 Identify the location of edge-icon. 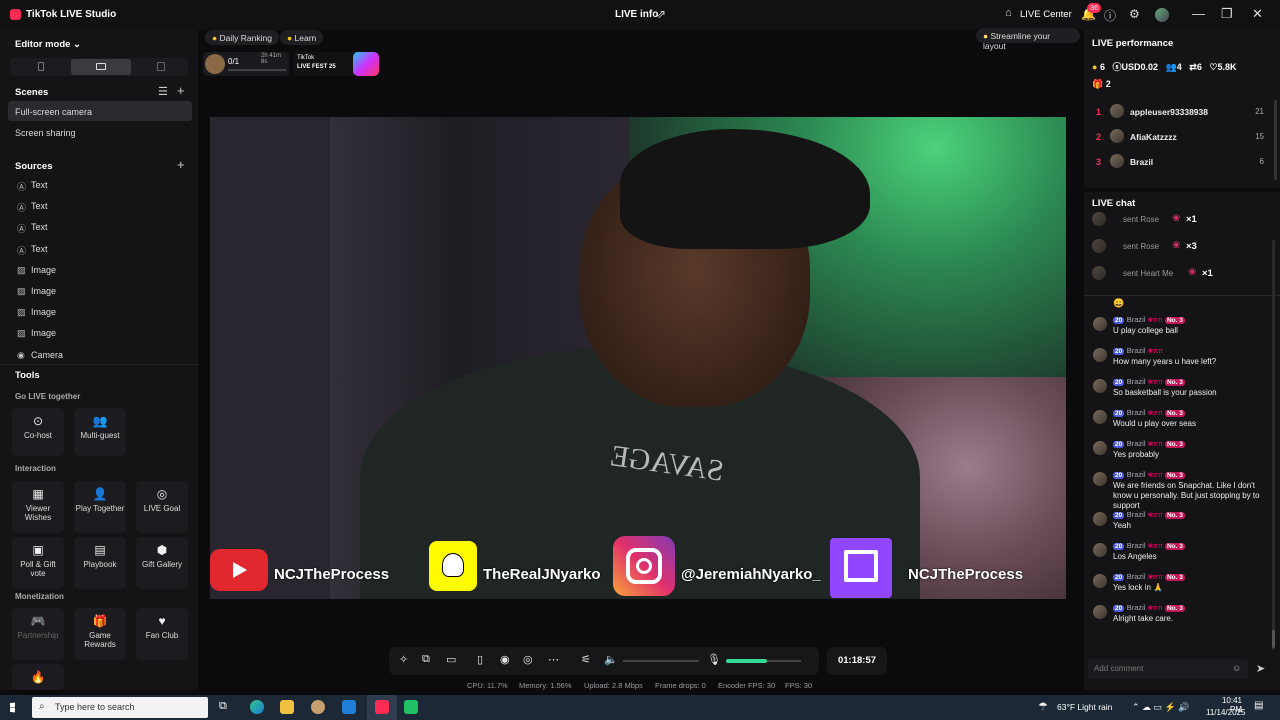
(257, 707).